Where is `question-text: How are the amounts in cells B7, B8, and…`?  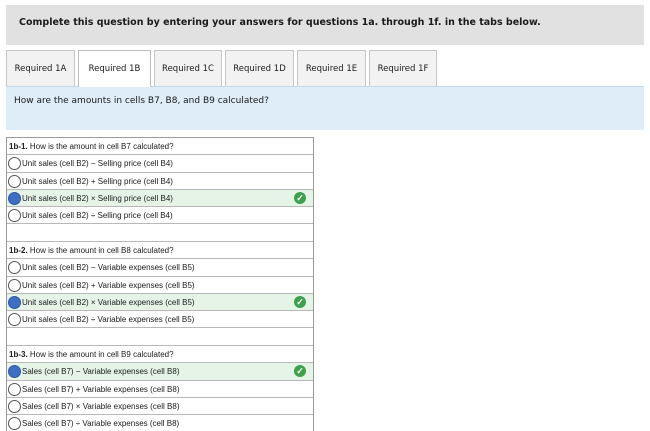
question-text: How are the amounts in cells B7, B8, and… is located at coordinates (141, 101).